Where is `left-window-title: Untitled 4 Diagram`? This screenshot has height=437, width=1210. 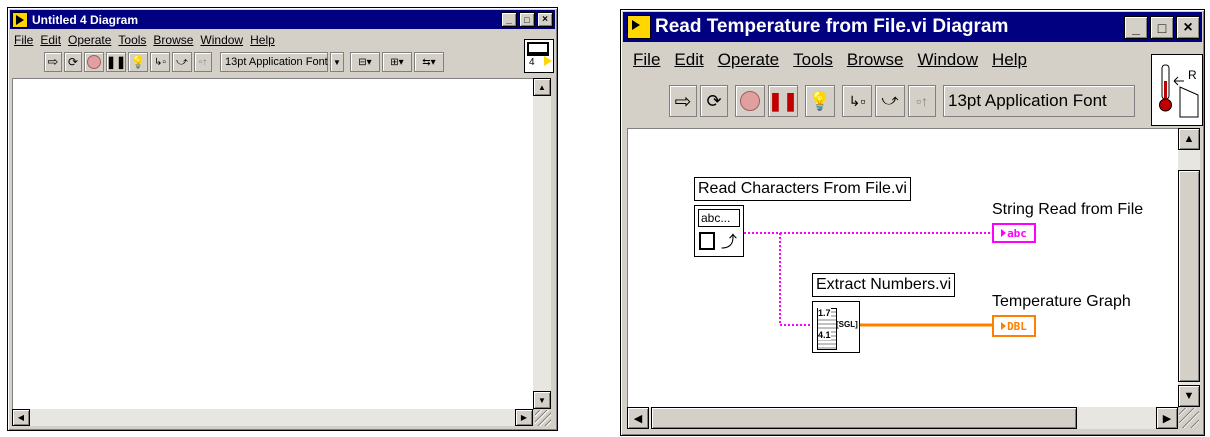 left-window-title: Untitled 4 Diagram is located at coordinates (85, 19).